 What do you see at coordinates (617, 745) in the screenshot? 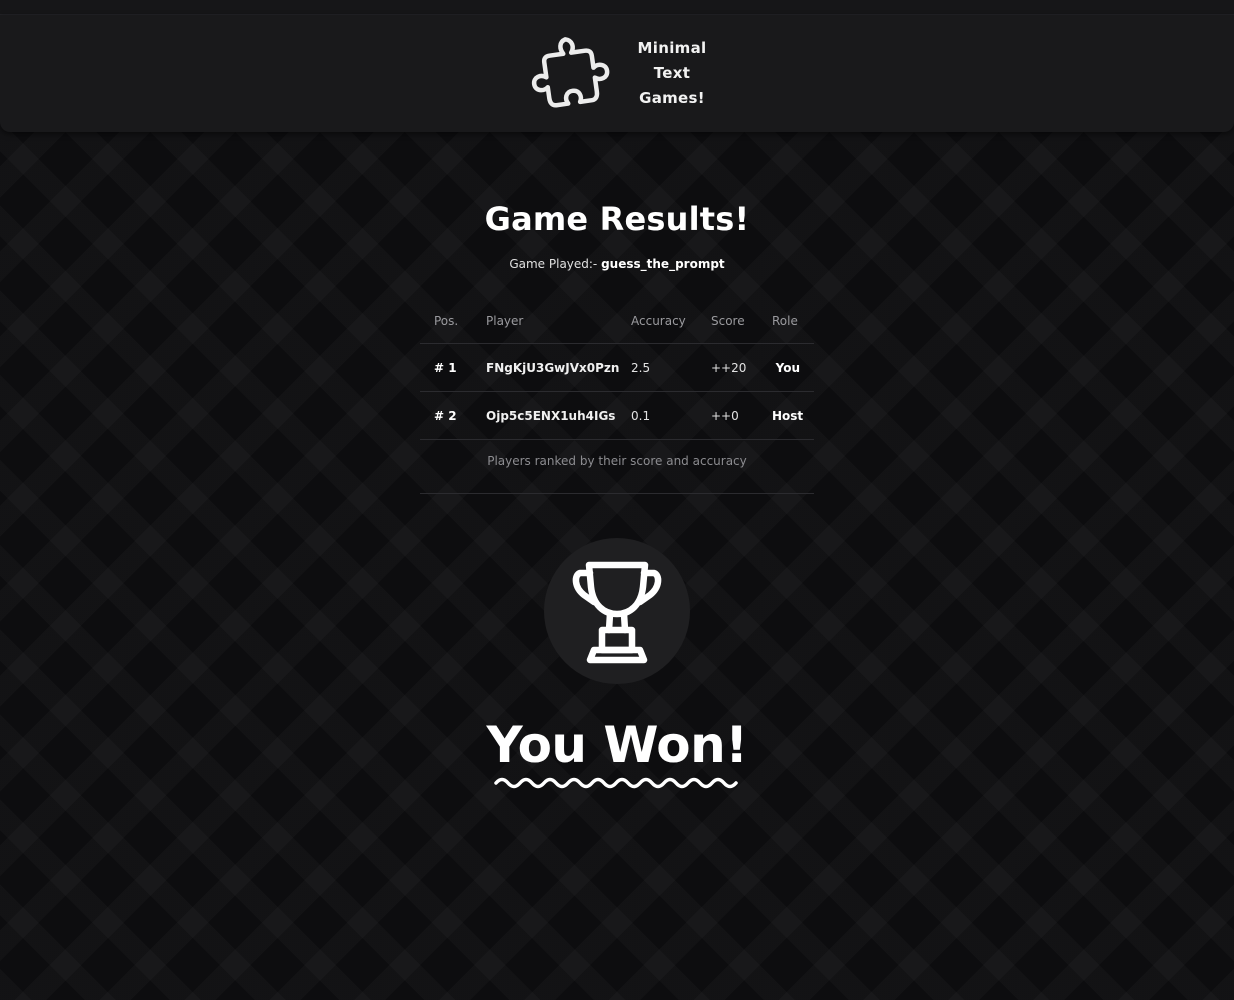
I see `outcome-text: You Won!` at bounding box center [617, 745].